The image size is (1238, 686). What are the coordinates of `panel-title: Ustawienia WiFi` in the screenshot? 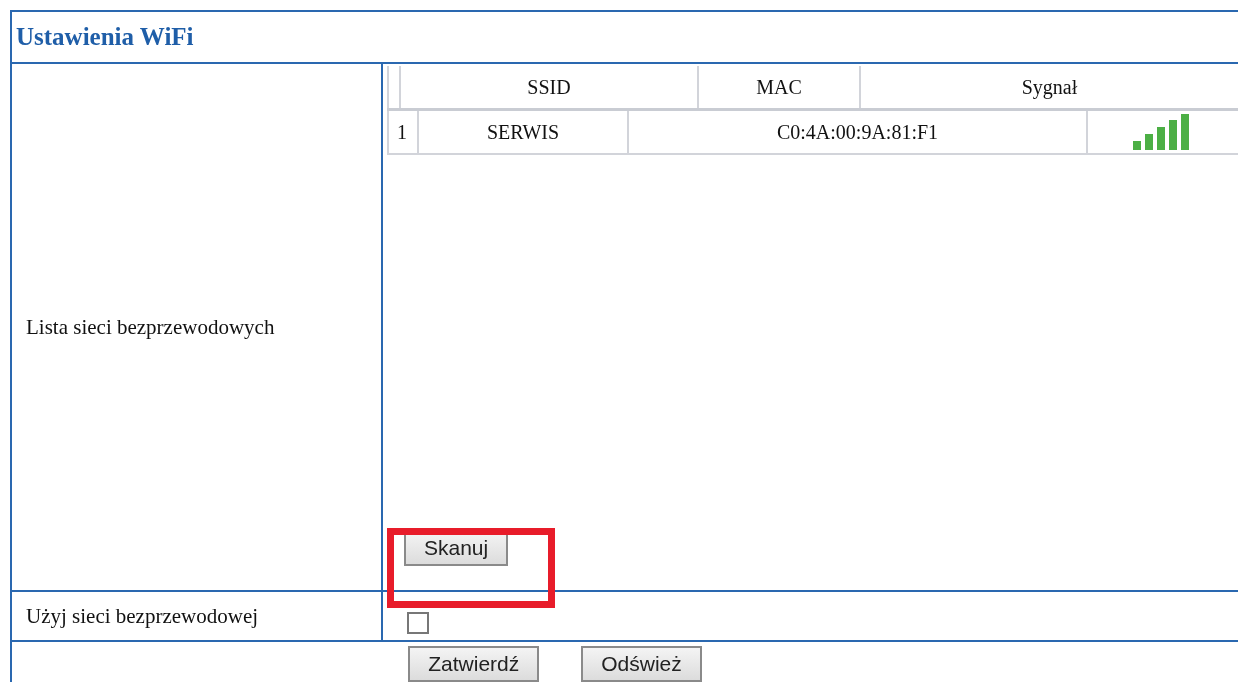 It's located at (625, 38).